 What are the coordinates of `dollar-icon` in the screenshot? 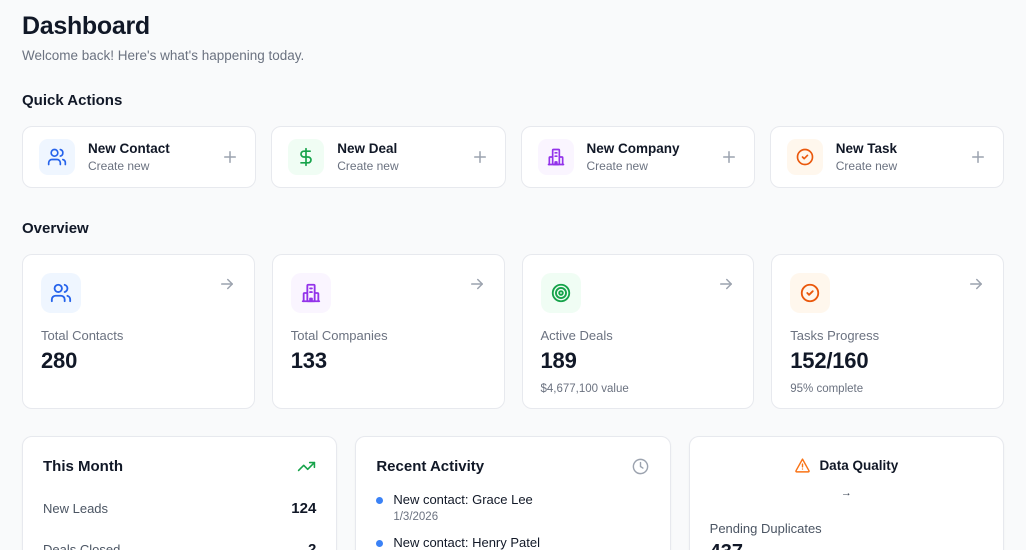 It's located at (306, 157).